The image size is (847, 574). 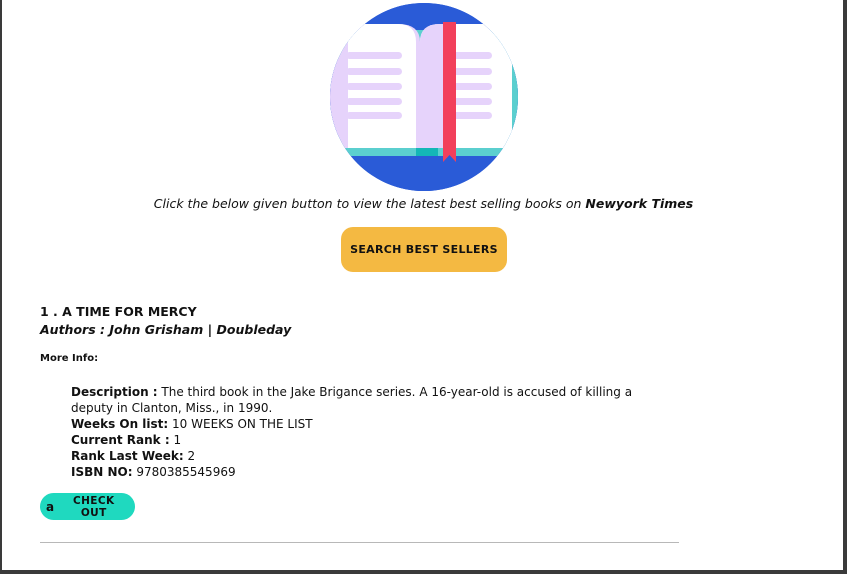 What do you see at coordinates (120, 440) in the screenshot?
I see `rank-label: Current Rank :` at bounding box center [120, 440].